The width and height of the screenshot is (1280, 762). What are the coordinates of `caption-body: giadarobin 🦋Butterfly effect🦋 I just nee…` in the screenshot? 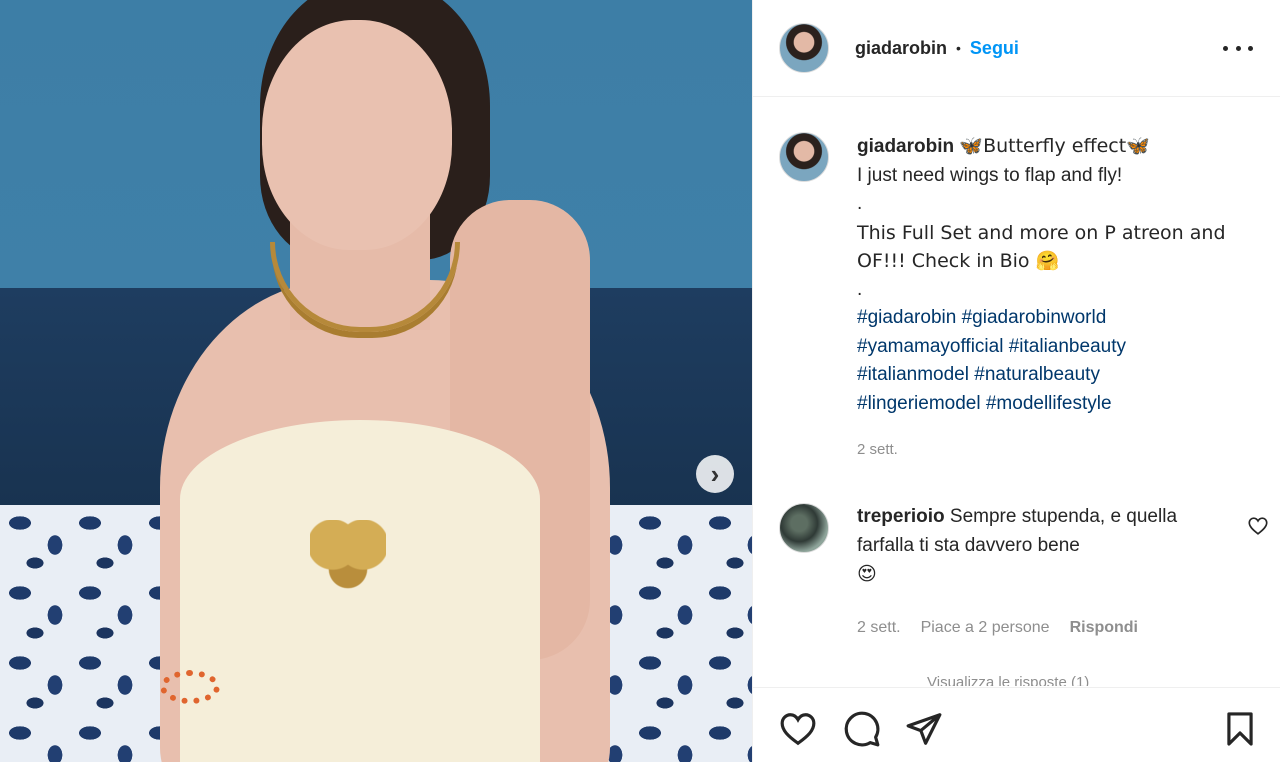 It's located at (1057, 296).